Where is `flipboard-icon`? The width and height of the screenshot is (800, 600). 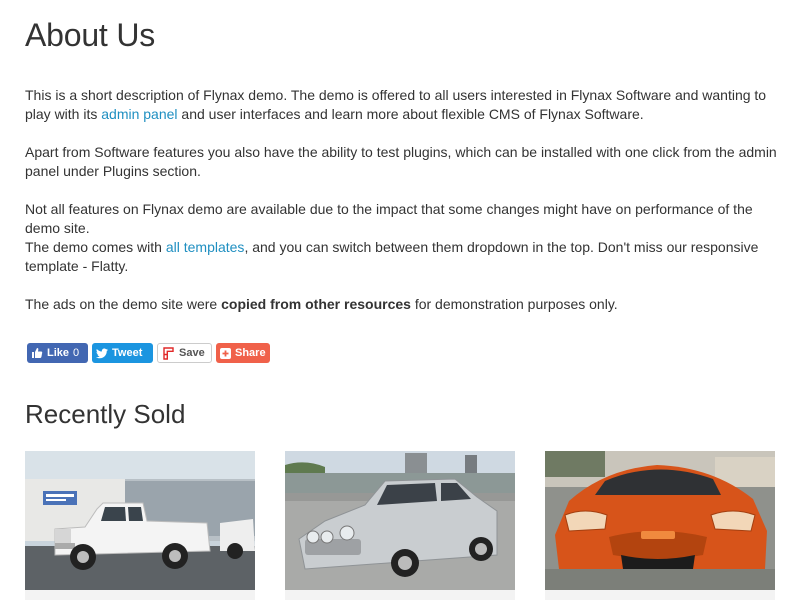
flipboard-icon is located at coordinates (168, 353).